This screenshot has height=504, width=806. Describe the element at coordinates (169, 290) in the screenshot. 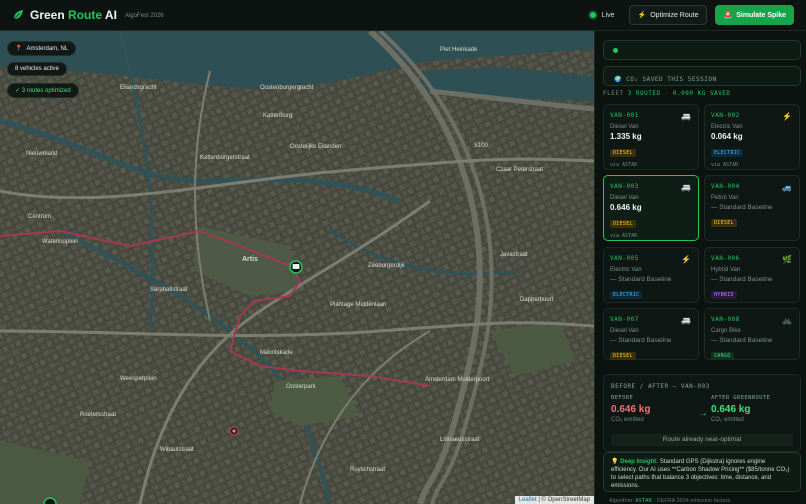

I see `map-label: Sarphatistraat` at that location.